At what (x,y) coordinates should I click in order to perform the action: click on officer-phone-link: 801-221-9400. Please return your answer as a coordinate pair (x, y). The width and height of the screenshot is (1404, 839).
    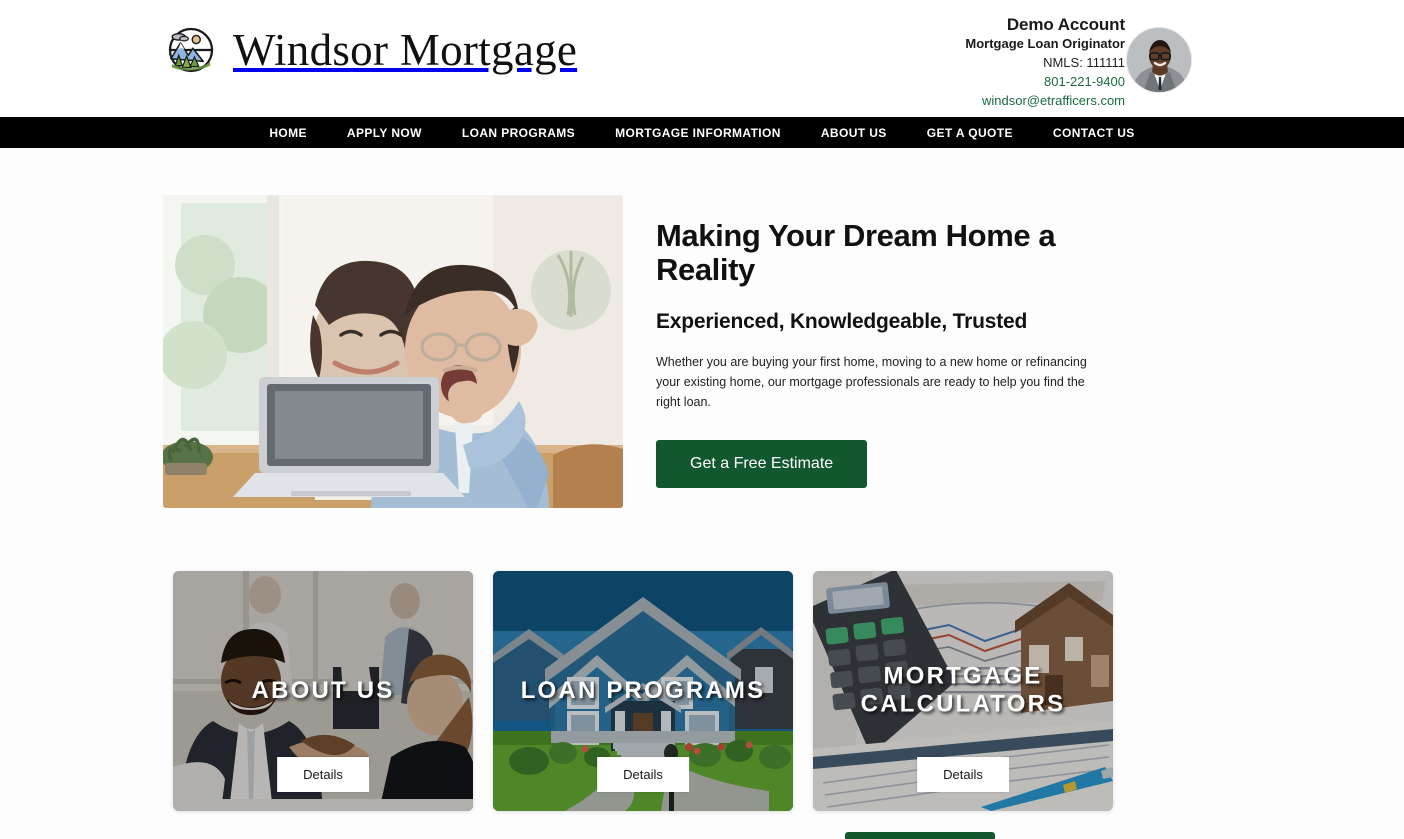
    Looking at the image, I should click on (995, 82).